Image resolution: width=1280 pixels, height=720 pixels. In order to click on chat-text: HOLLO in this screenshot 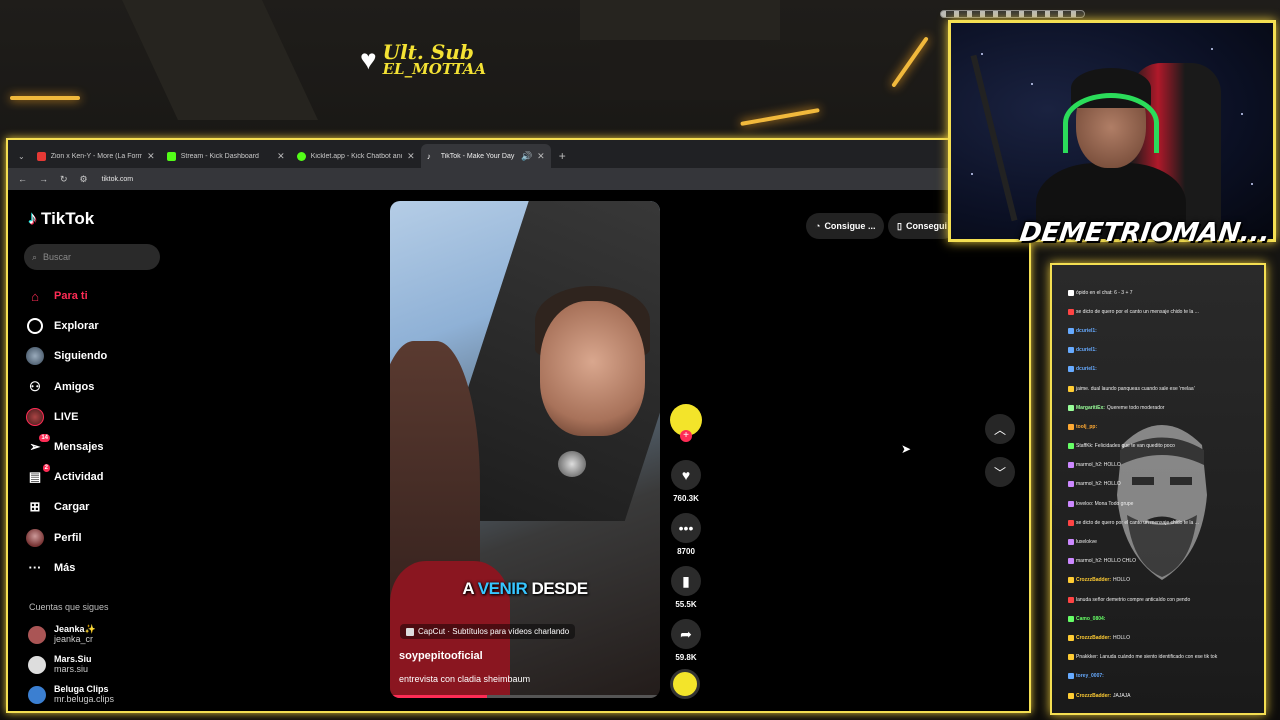, I will do `click(1121, 637)`.